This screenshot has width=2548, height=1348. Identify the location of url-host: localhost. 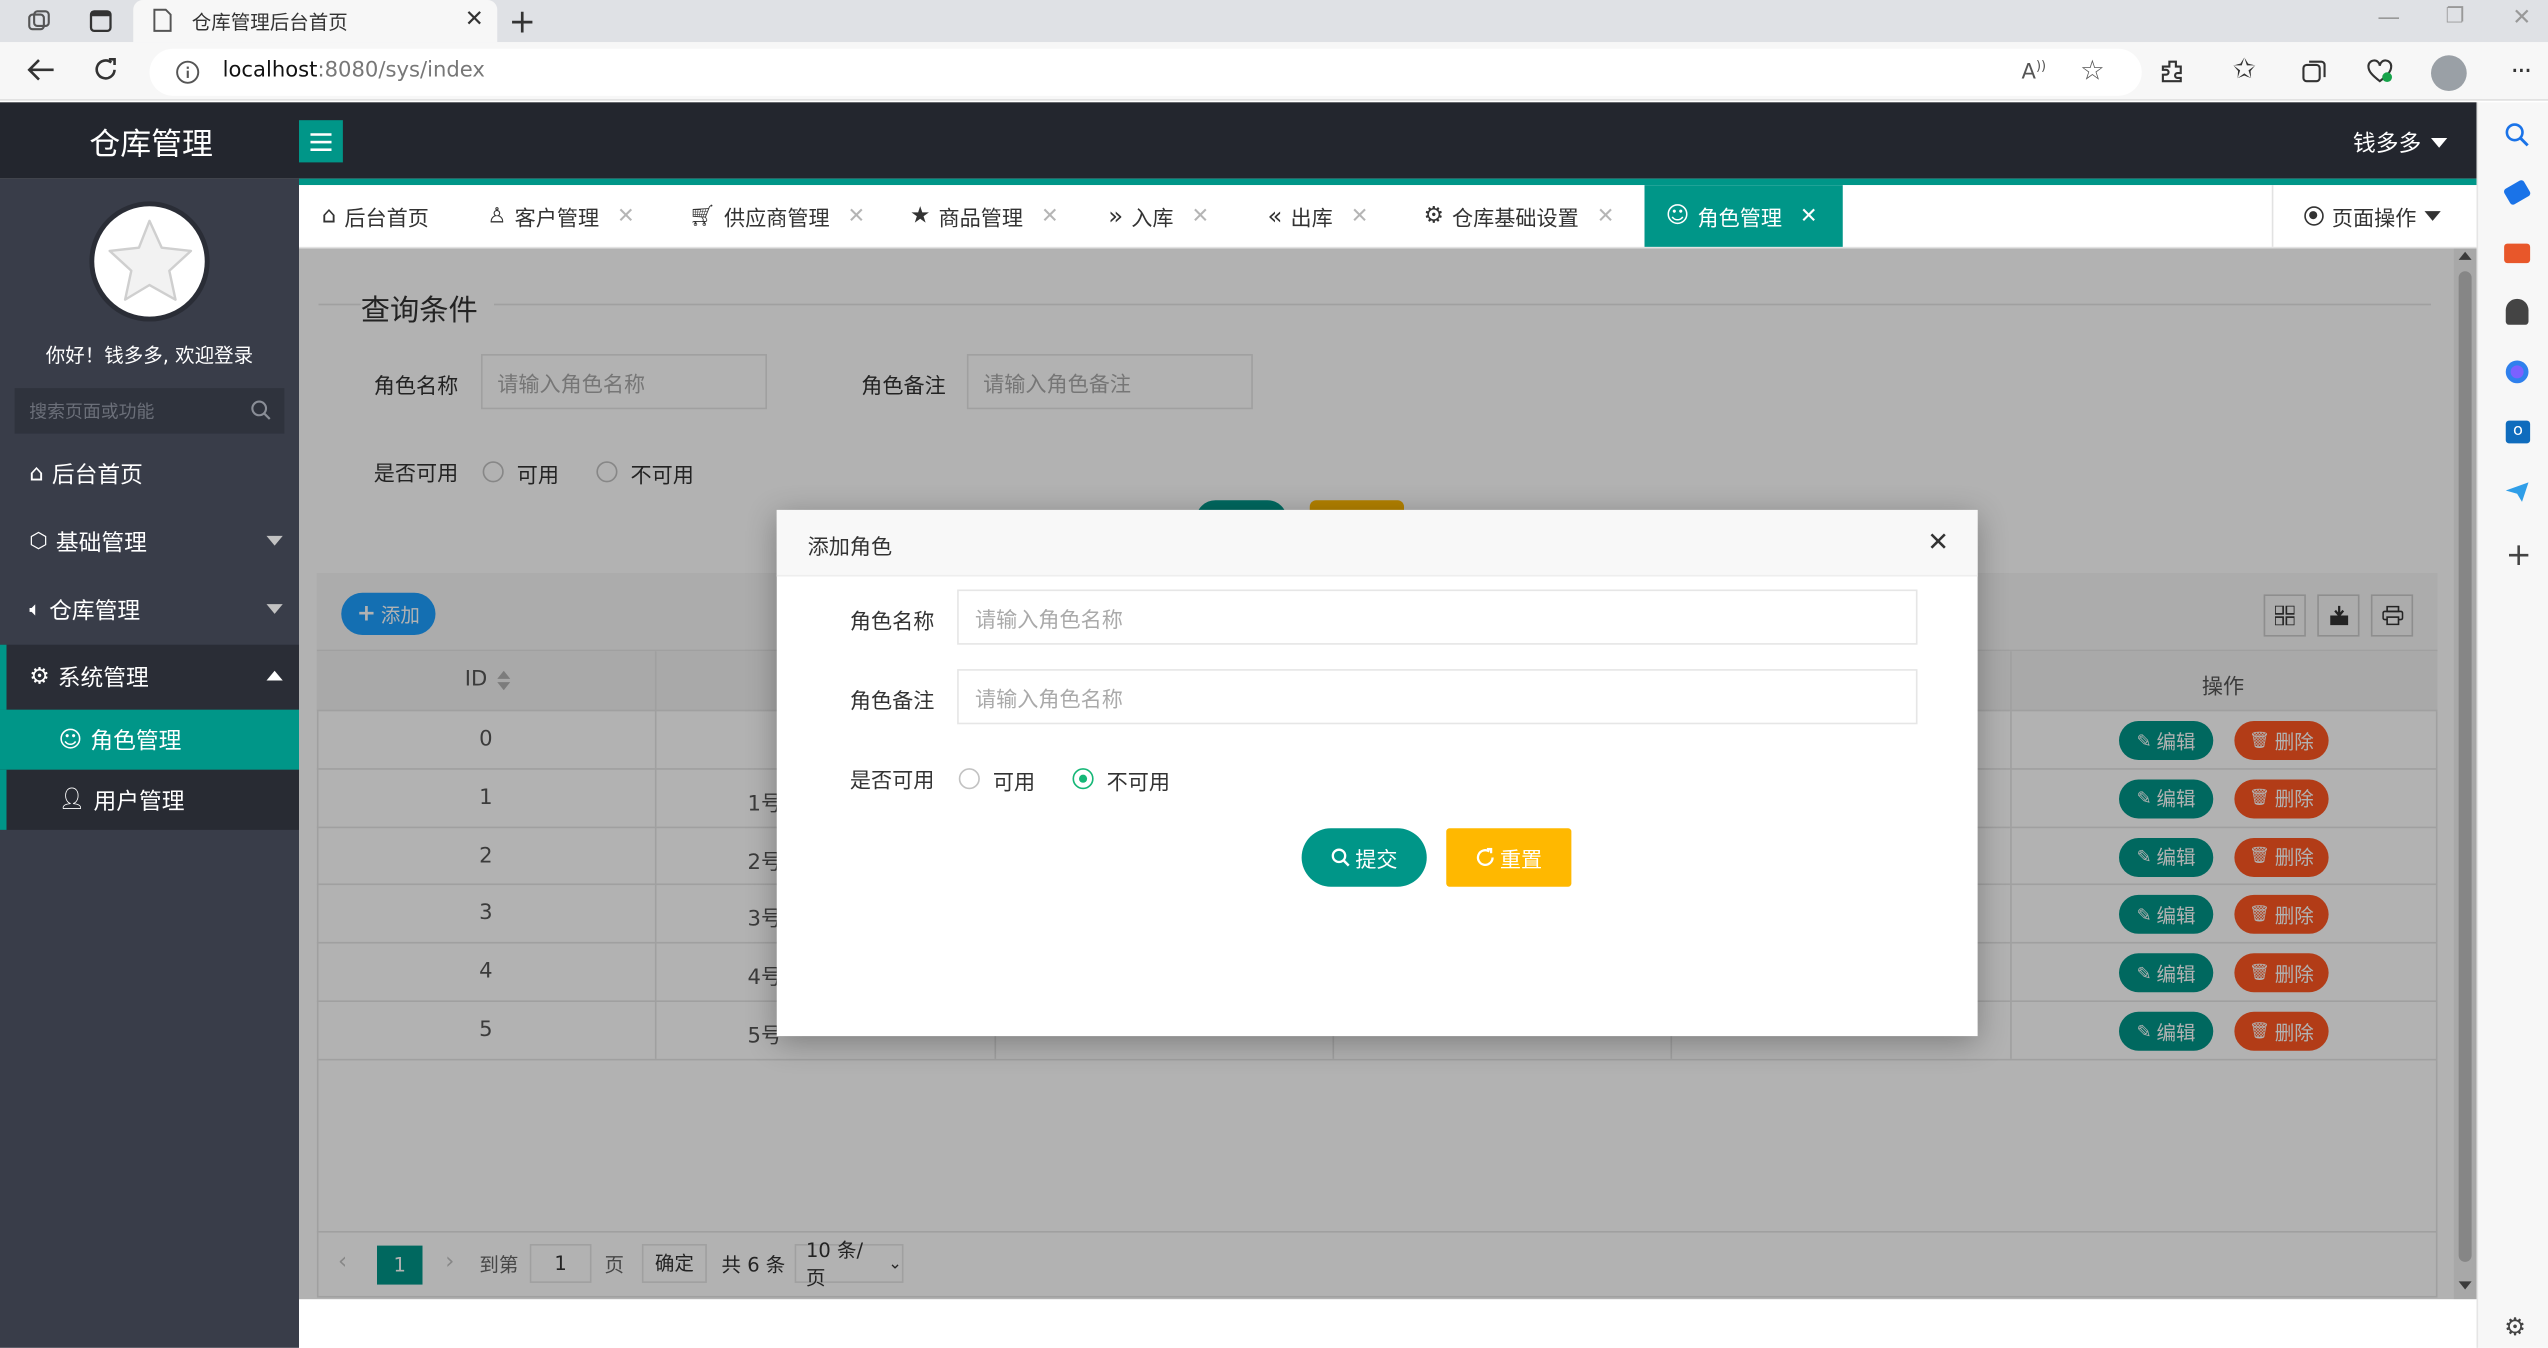
(270, 70).